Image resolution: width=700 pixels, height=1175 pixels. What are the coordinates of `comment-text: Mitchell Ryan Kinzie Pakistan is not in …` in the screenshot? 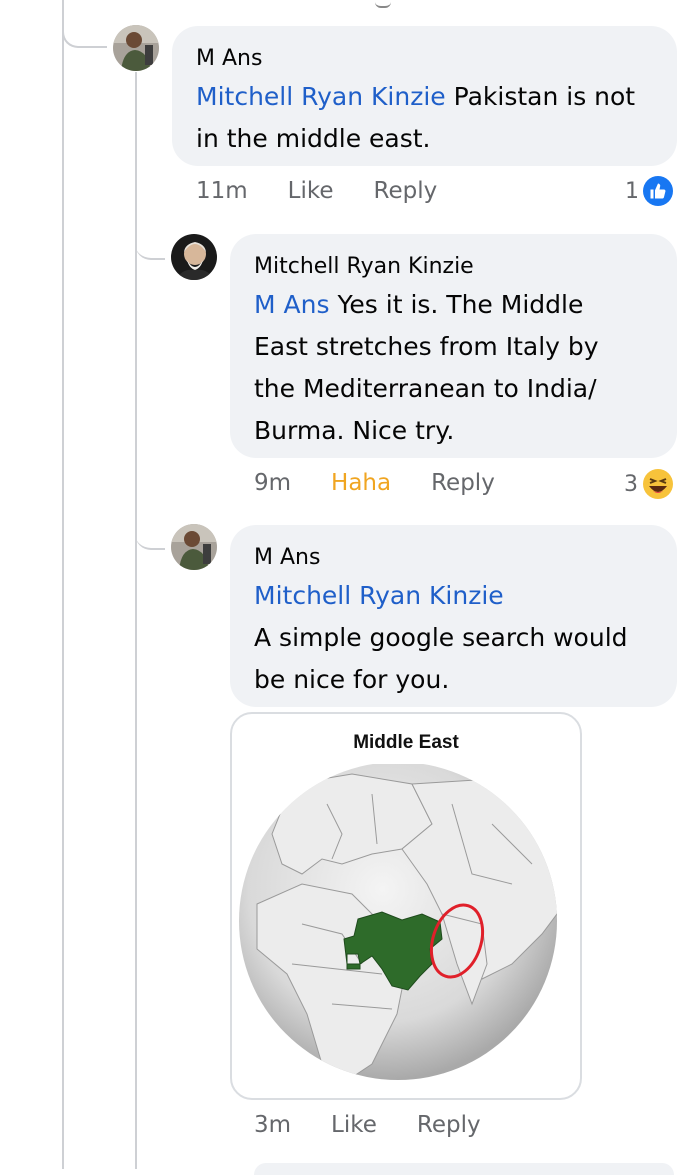 It's located at (424, 118).